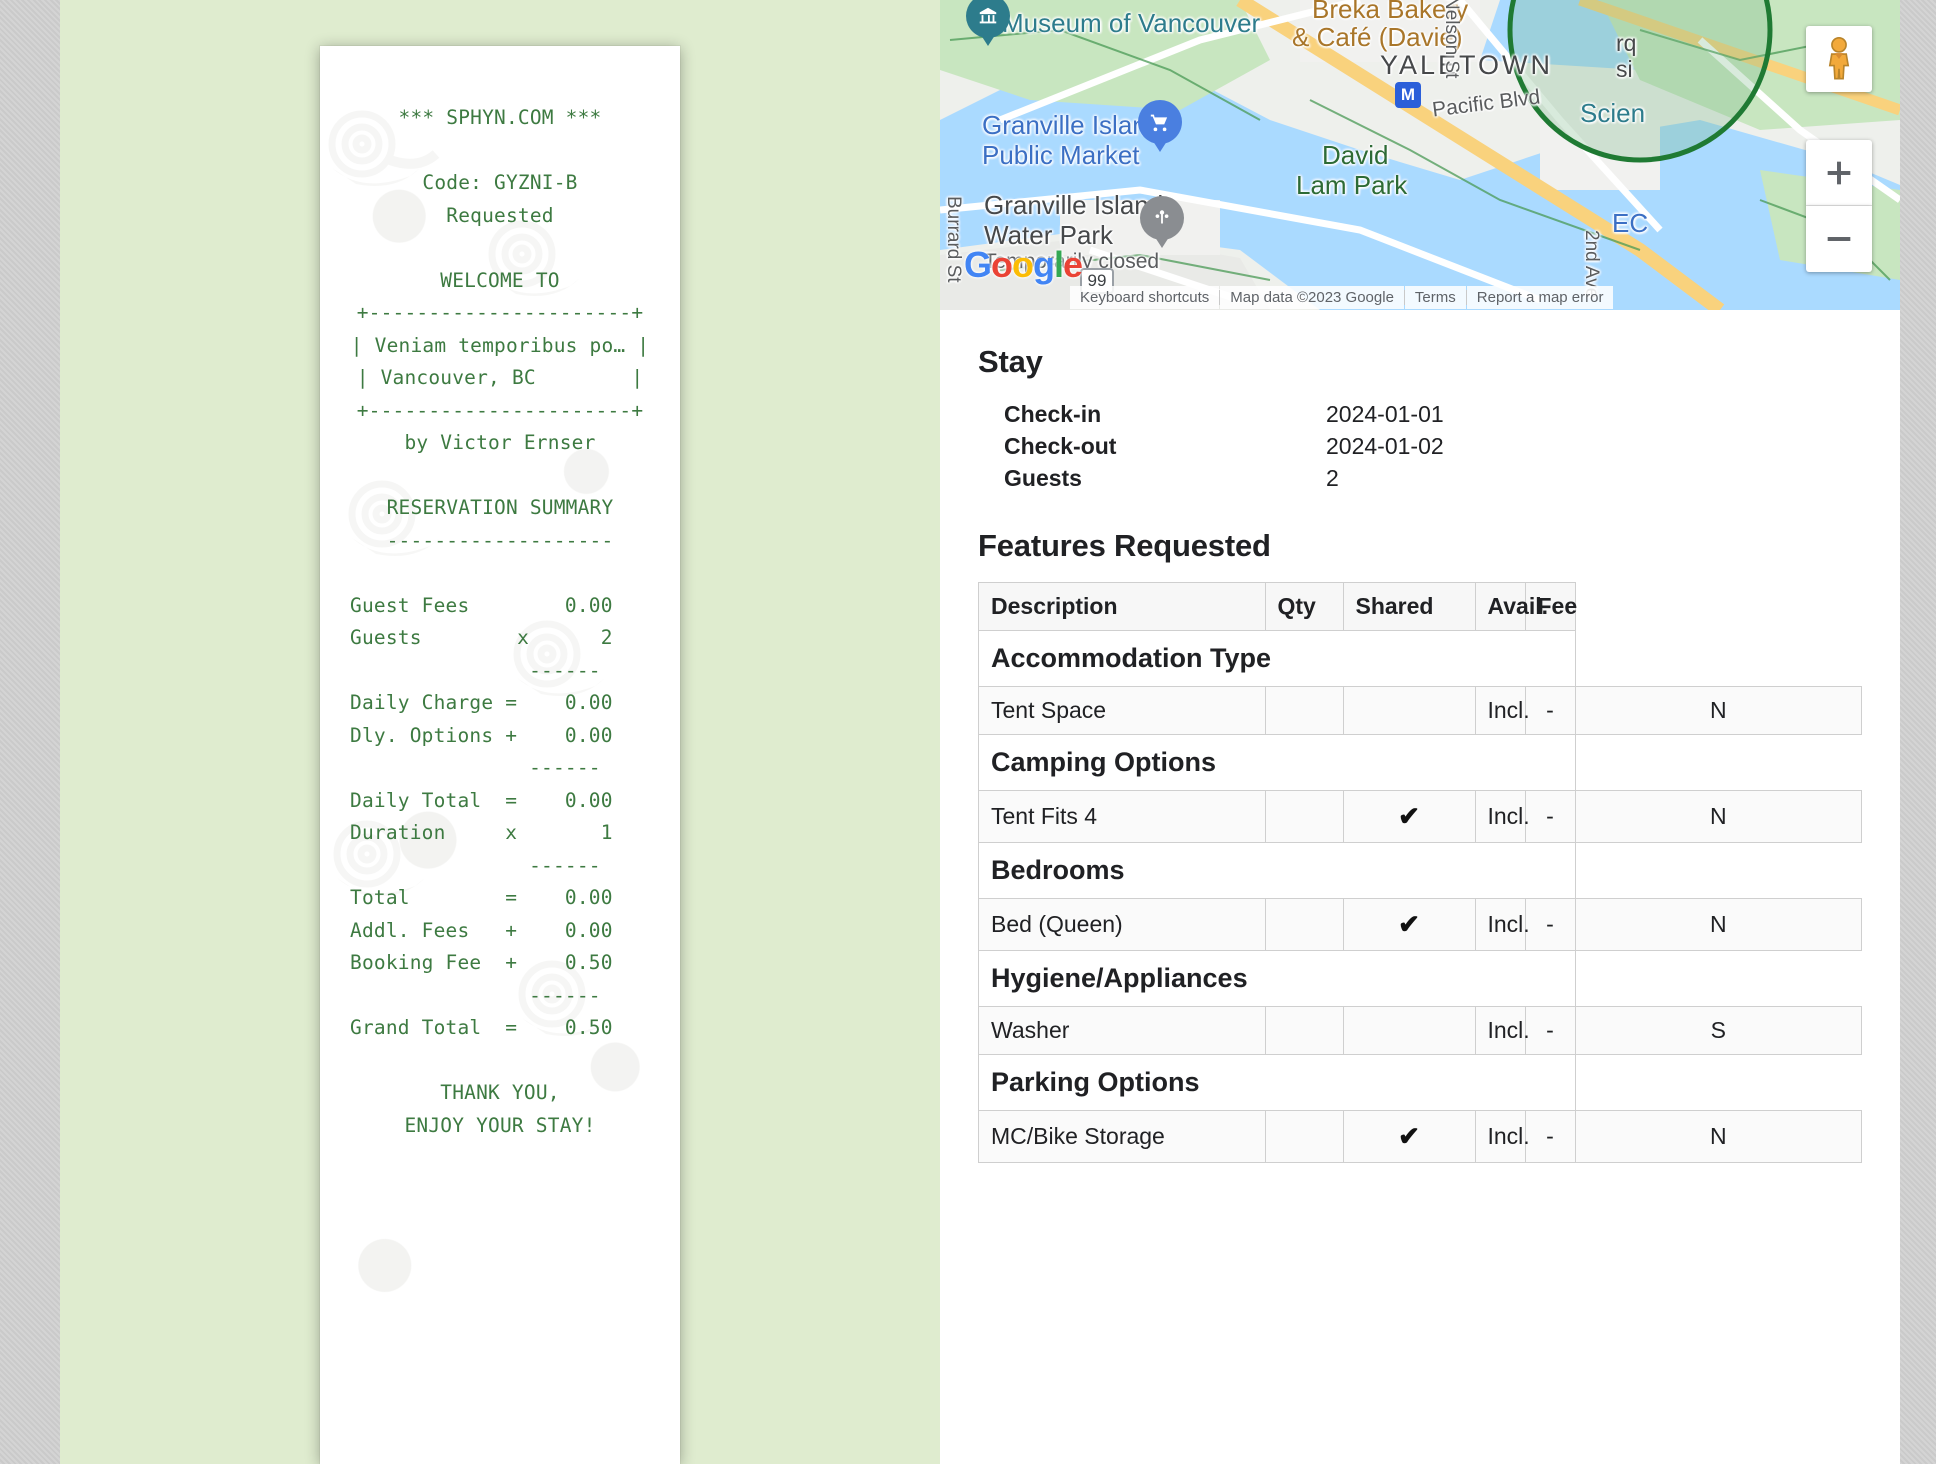 This screenshot has width=1936, height=1464. What do you see at coordinates (1277, 658) in the screenshot?
I see `features-group-label: Accommodation Type` at bounding box center [1277, 658].